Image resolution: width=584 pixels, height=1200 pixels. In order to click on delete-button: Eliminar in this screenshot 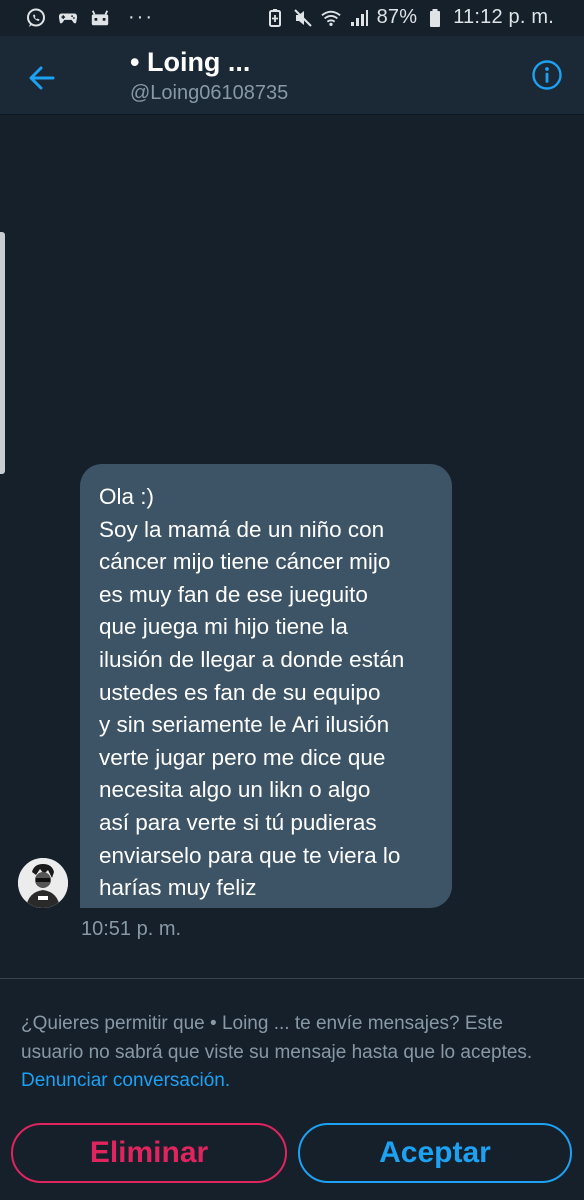, I will do `click(149, 1153)`.